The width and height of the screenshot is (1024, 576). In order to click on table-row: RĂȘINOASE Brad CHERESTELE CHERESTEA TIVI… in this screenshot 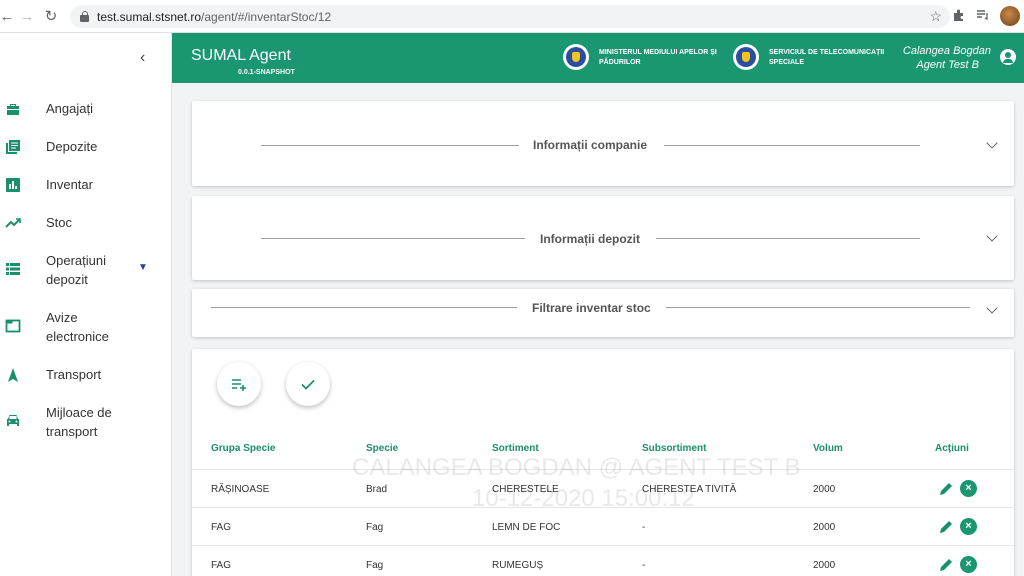, I will do `click(603, 488)`.